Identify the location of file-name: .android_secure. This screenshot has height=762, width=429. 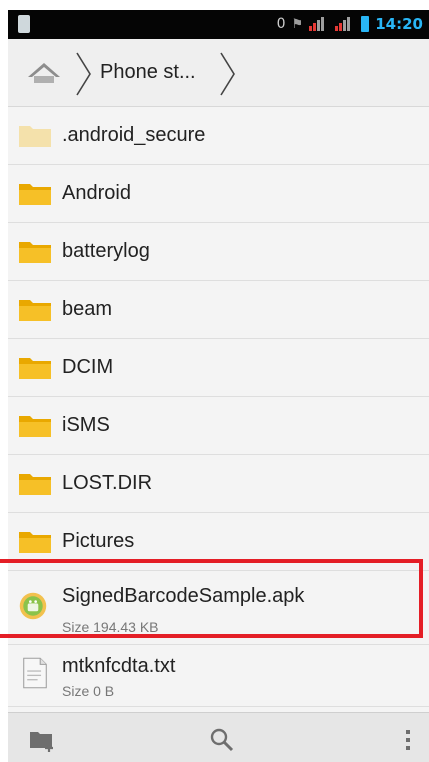
(134, 135).